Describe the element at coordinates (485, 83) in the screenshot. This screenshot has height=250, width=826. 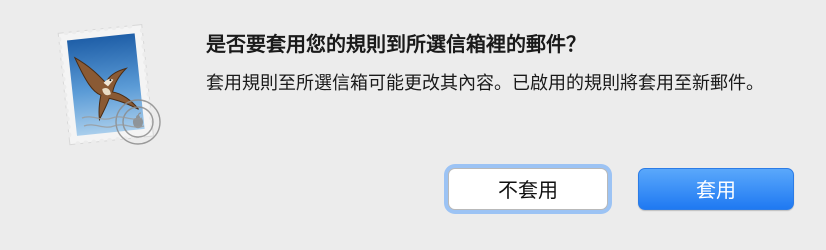
I see `dialog-message: 套用規則至所選信箱可能更改其內容。已啟用的規則將套用至新郵件。` at that location.